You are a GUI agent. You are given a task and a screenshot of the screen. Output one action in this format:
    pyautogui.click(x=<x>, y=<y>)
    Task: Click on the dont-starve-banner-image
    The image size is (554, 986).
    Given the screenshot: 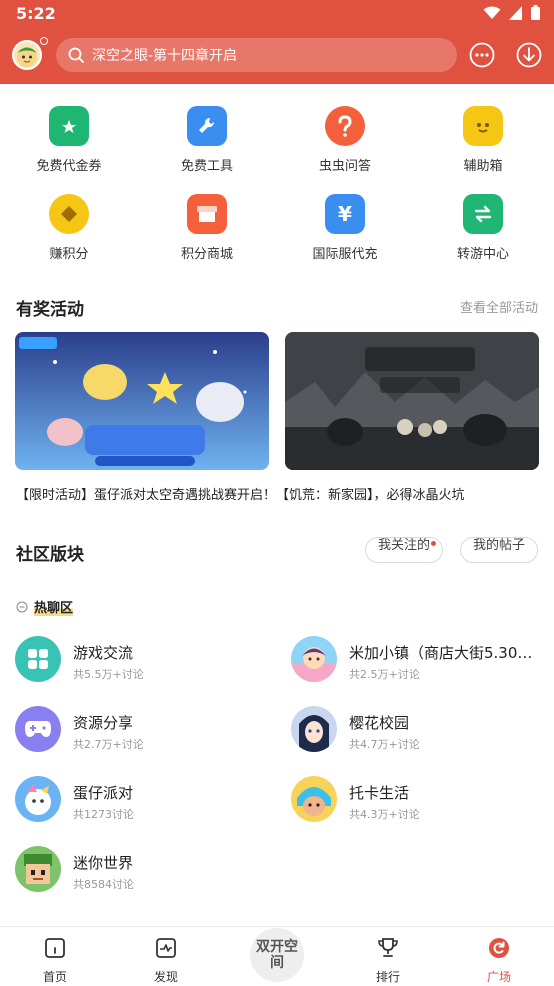 What is the action you would take?
    pyautogui.click(x=412, y=401)
    